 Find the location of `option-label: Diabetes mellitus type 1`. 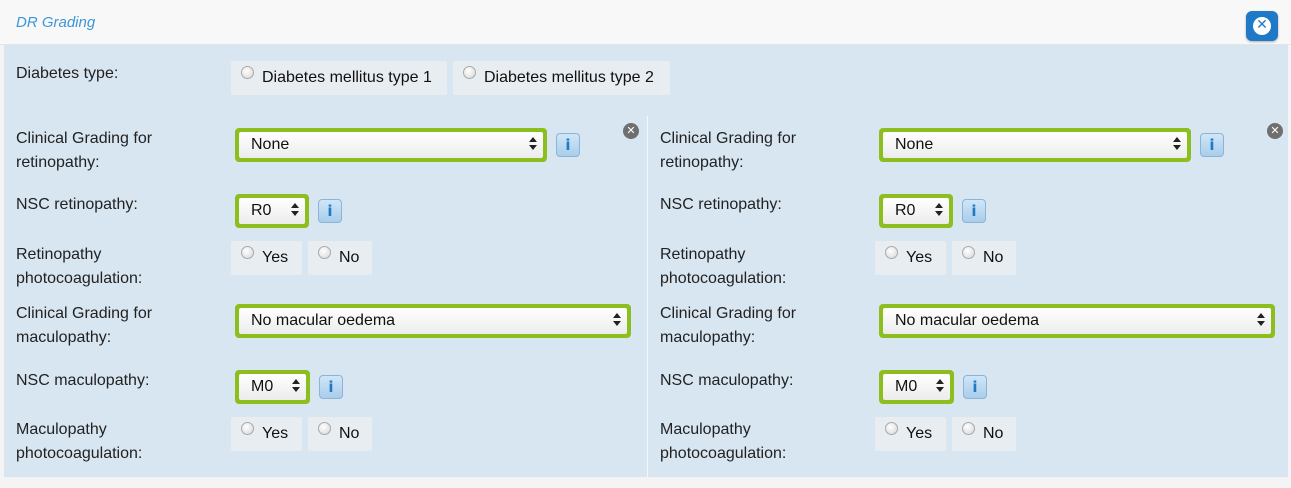

option-label: Diabetes mellitus type 1 is located at coordinates (347, 77).